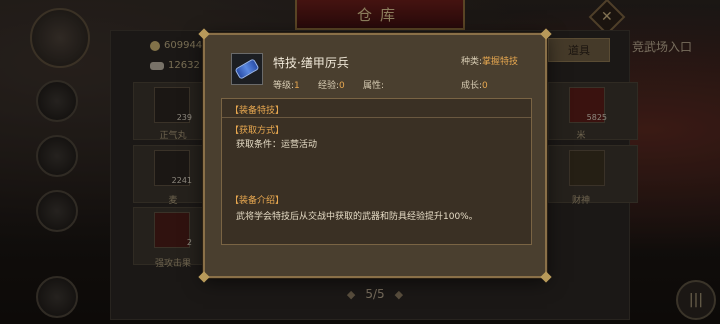 The width and height of the screenshot is (720, 324). What do you see at coordinates (311, 63) in the screenshot?
I see `item-name: 特技·缮甲厉兵` at bounding box center [311, 63].